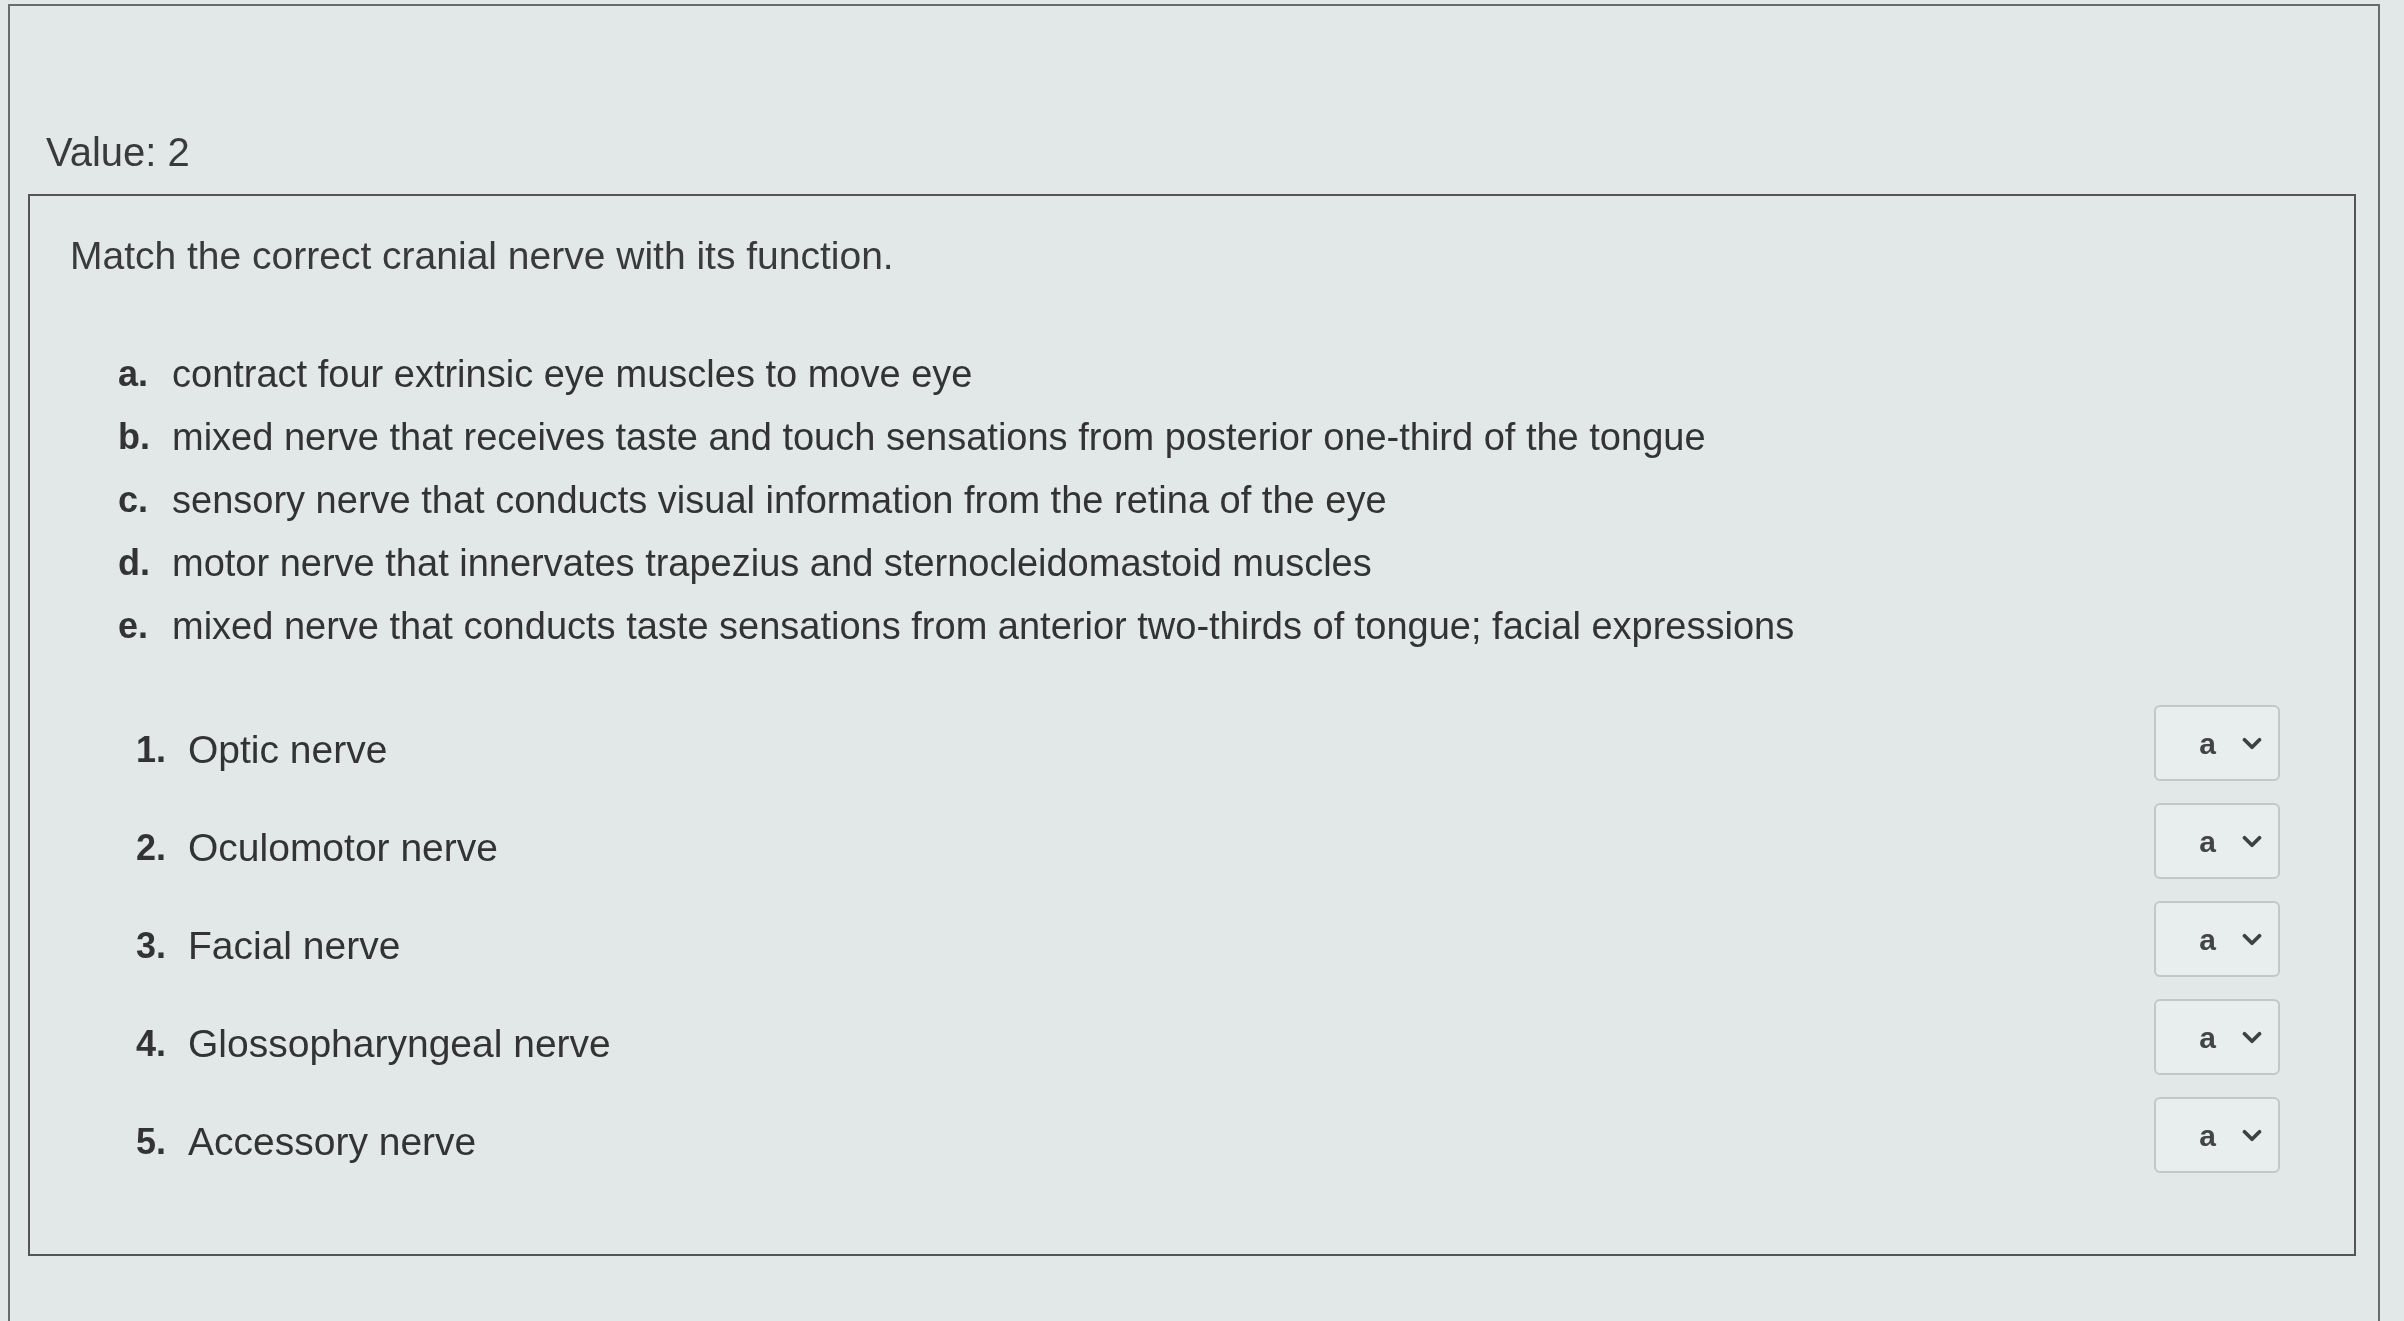  Describe the element at coordinates (134, 373) in the screenshot. I see `option-letter: a.` at that location.